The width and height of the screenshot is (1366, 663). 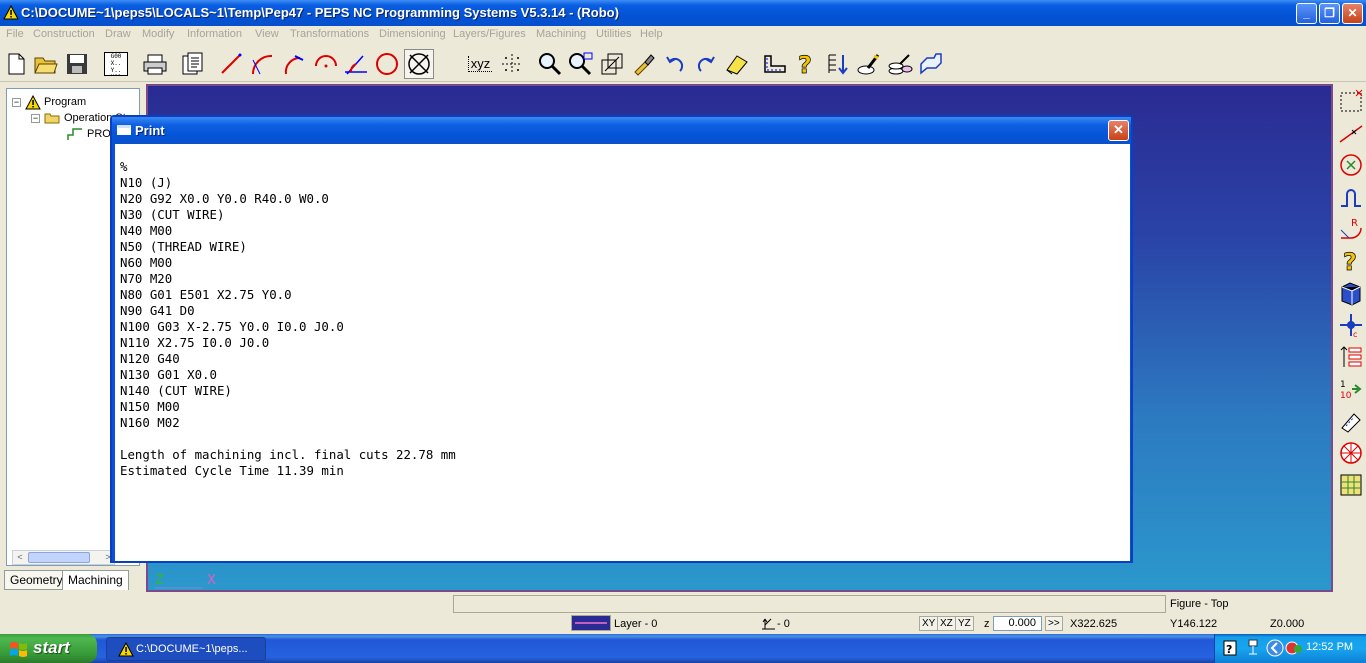 What do you see at coordinates (1352, 13) in the screenshot?
I see `close-button: ✕` at bounding box center [1352, 13].